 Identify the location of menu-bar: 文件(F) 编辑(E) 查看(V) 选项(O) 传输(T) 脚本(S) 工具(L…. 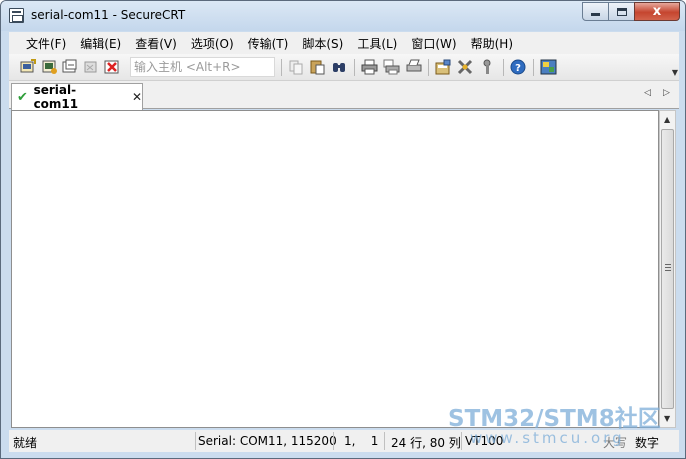
(344, 43).